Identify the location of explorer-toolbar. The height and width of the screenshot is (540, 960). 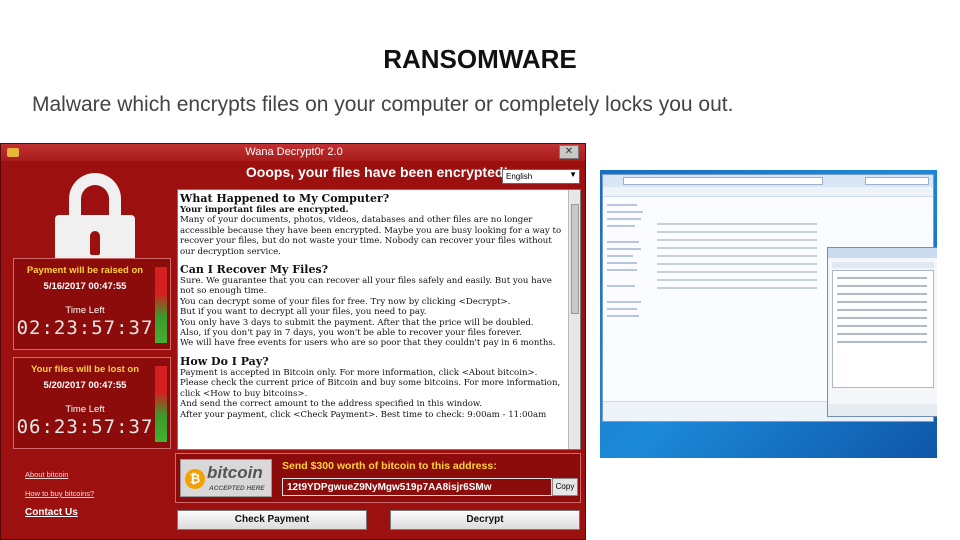
(768, 192).